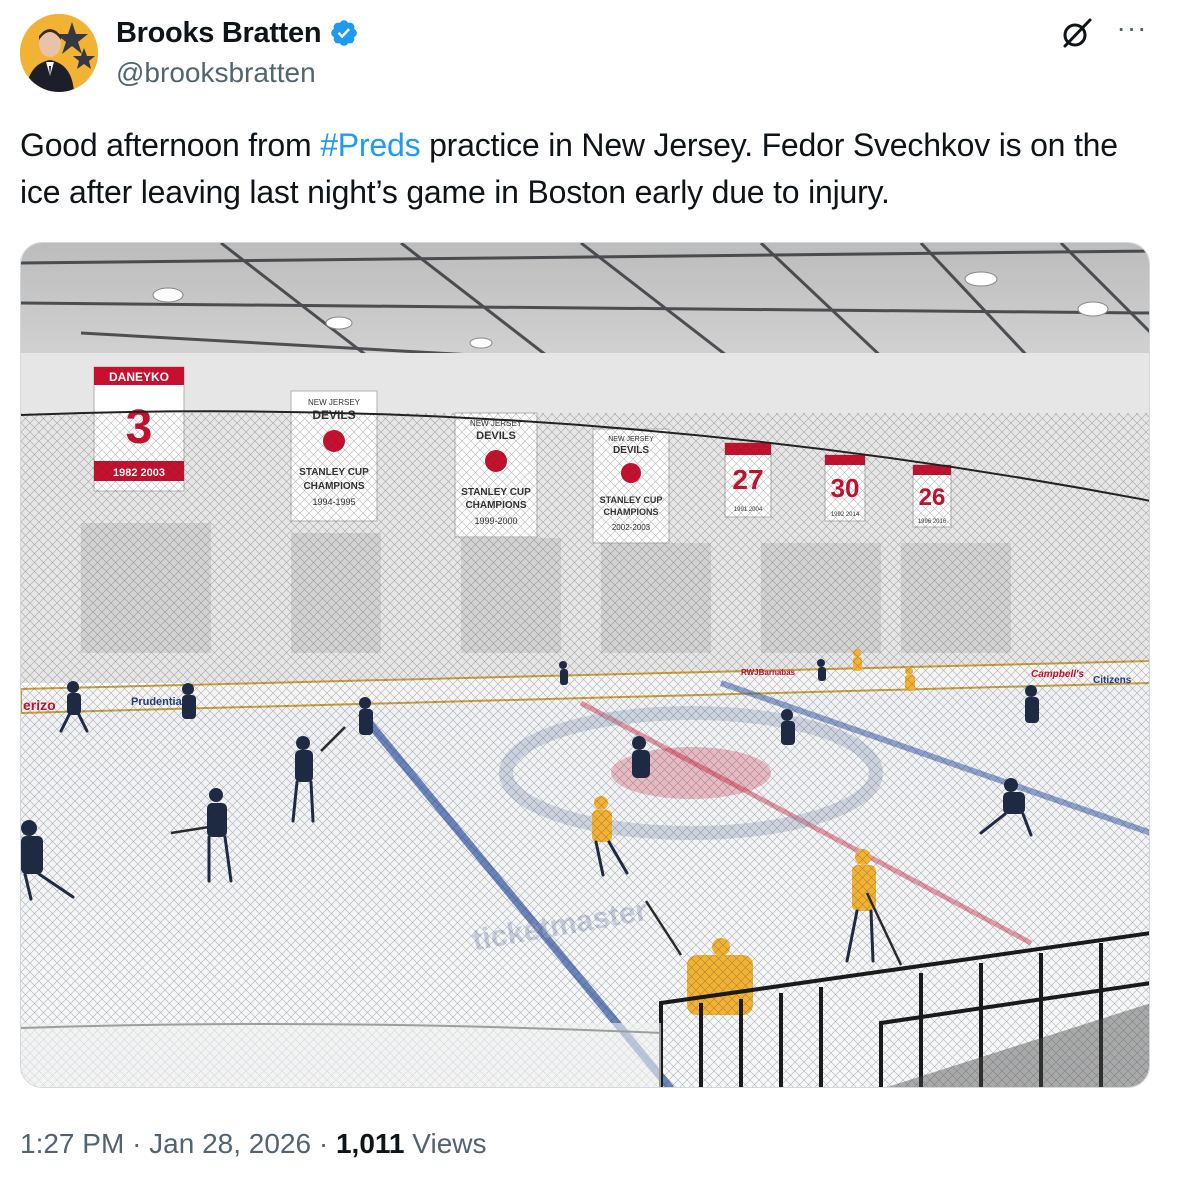  What do you see at coordinates (1077, 33) in the screenshot?
I see `grok-icon` at bounding box center [1077, 33].